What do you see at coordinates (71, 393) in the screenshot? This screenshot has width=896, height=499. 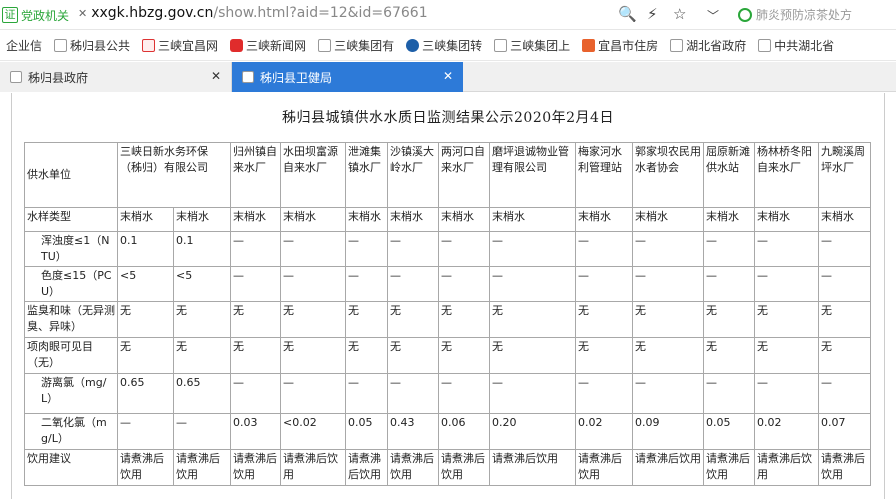 I see `row-label-cell: 游离氯（mg/L）` at bounding box center [71, 393].